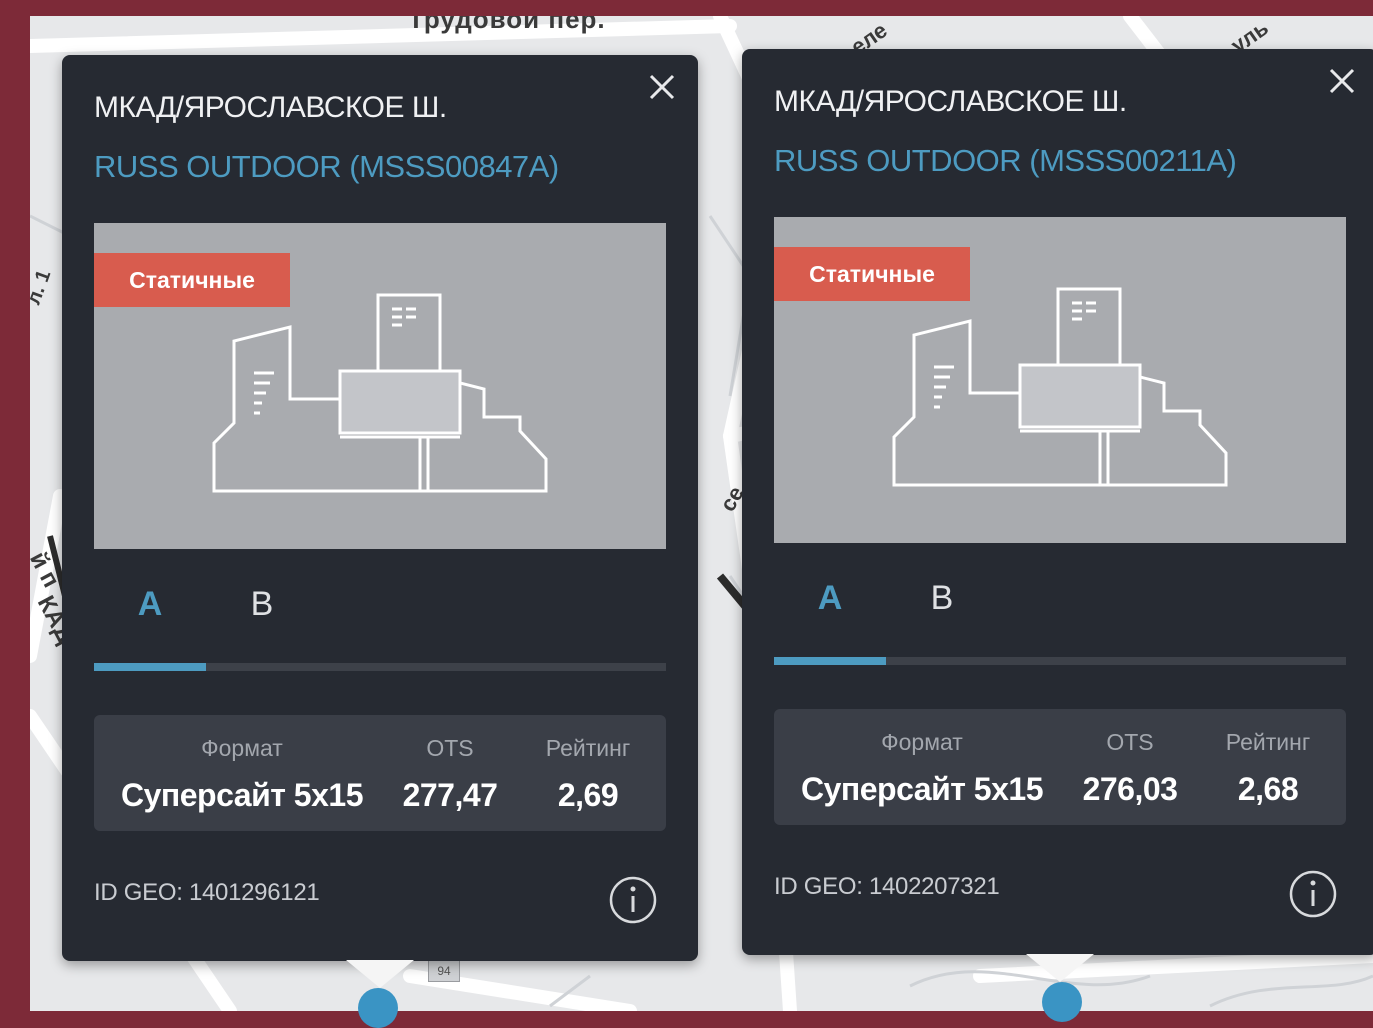 The width and height of the screenshot is (1373, 1028). Describe the element at coordinates (1268, 767) in the screenshot. I see `stat-rating: Рейтинг 2,68` at that location.